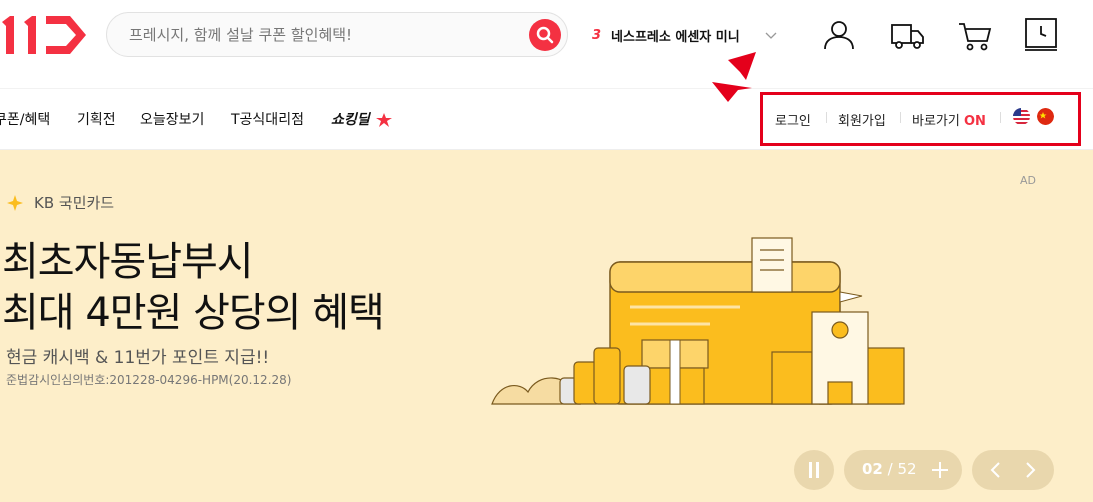 This screenshot has width=1093, height=502. Describe the element at coordinates (698, 321) in the screenshot. I see `banner-illustration` at that location.